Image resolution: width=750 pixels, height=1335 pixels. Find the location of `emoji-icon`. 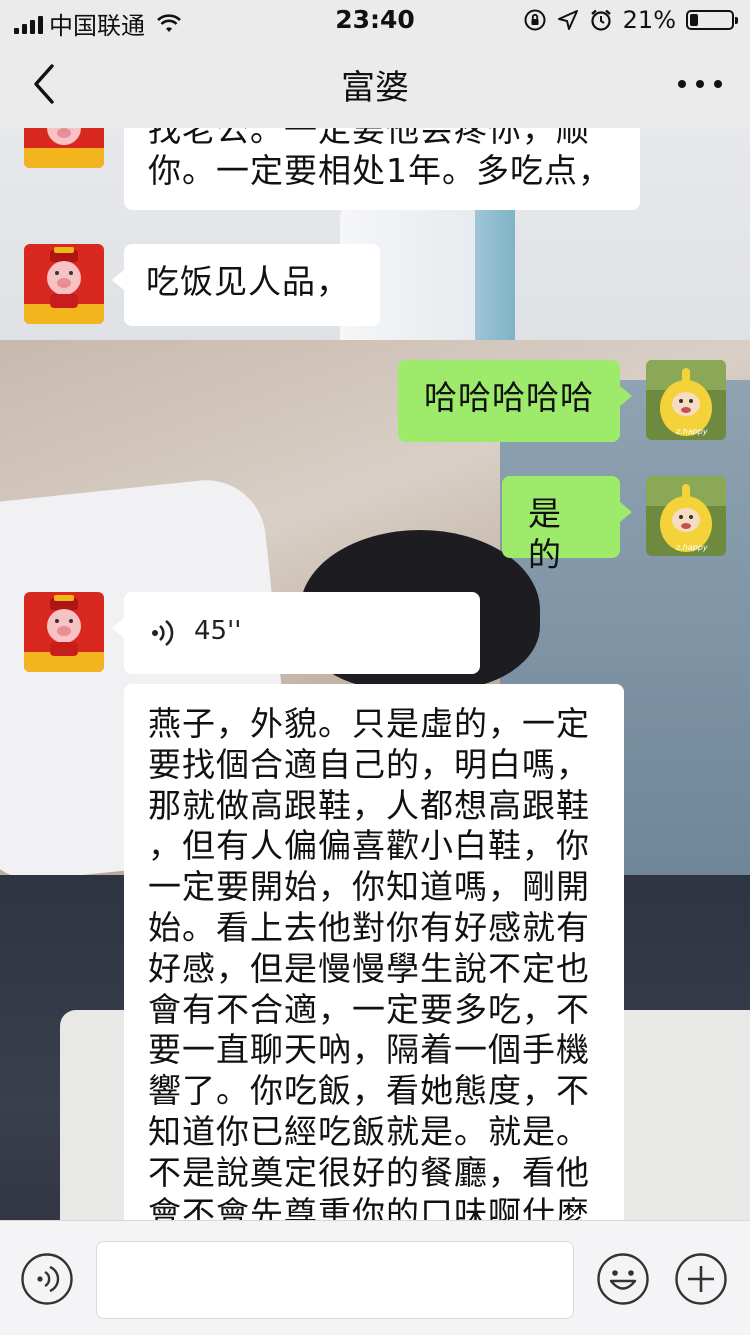

emoji-icon is located at coordinates (623, 1279).